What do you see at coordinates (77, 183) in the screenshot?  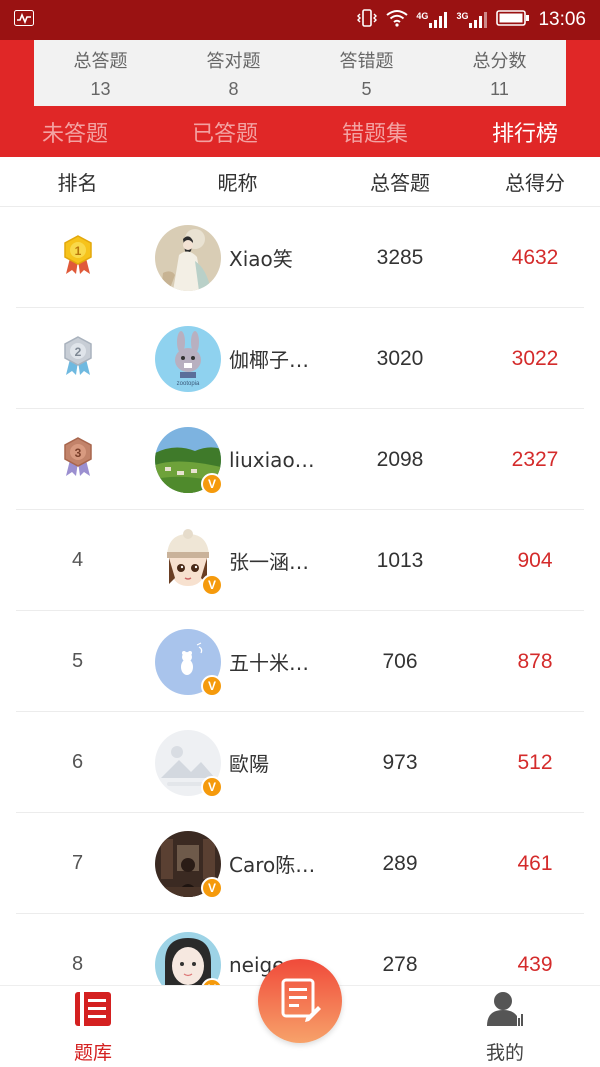 I see `header-rank: 排名` at bounding box center [77, 183].